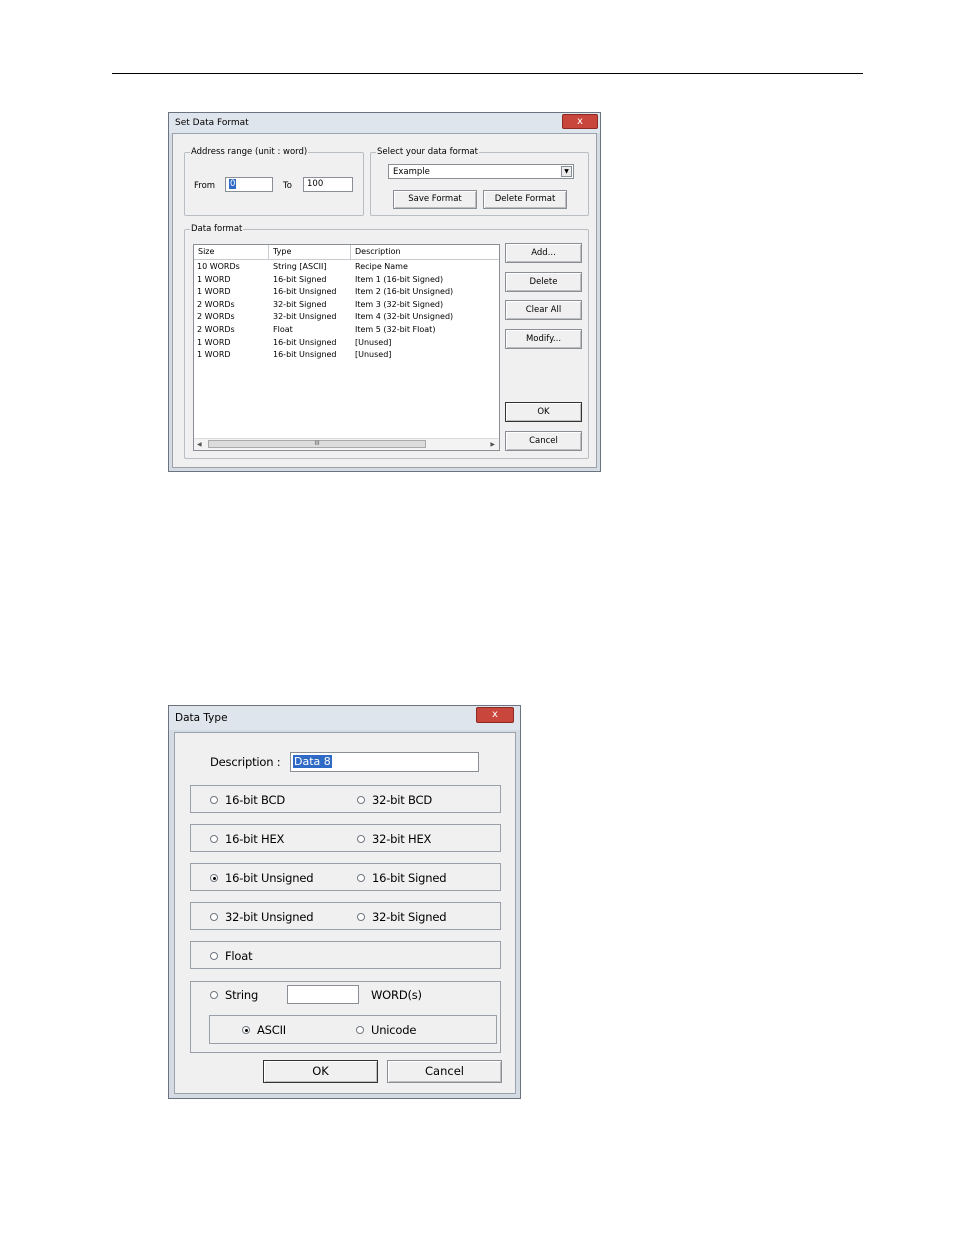 This screenshot has width=954, height=1235. What do you see at coordinates (310, 252) in the screenshot?
I see `column-header-type: Type` at bounding box center [310, 252].